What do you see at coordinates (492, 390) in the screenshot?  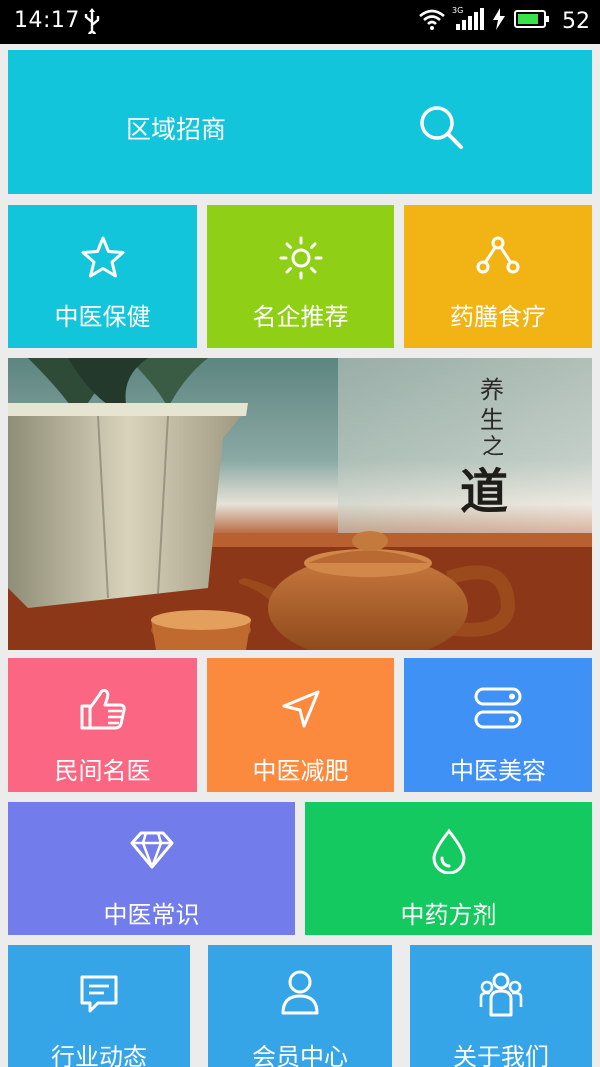 I see `calligraphy-top: 养` at bounding box center [492, 390].